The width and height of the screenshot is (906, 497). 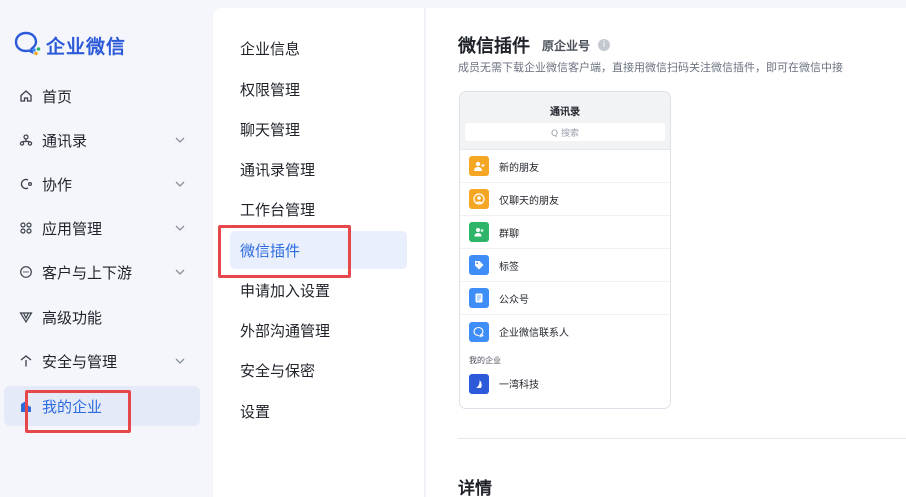 What do you see at coordinates (509, 267) in the screenshot?
I see `contact-label: 标签` at bounding box center [509, 267].